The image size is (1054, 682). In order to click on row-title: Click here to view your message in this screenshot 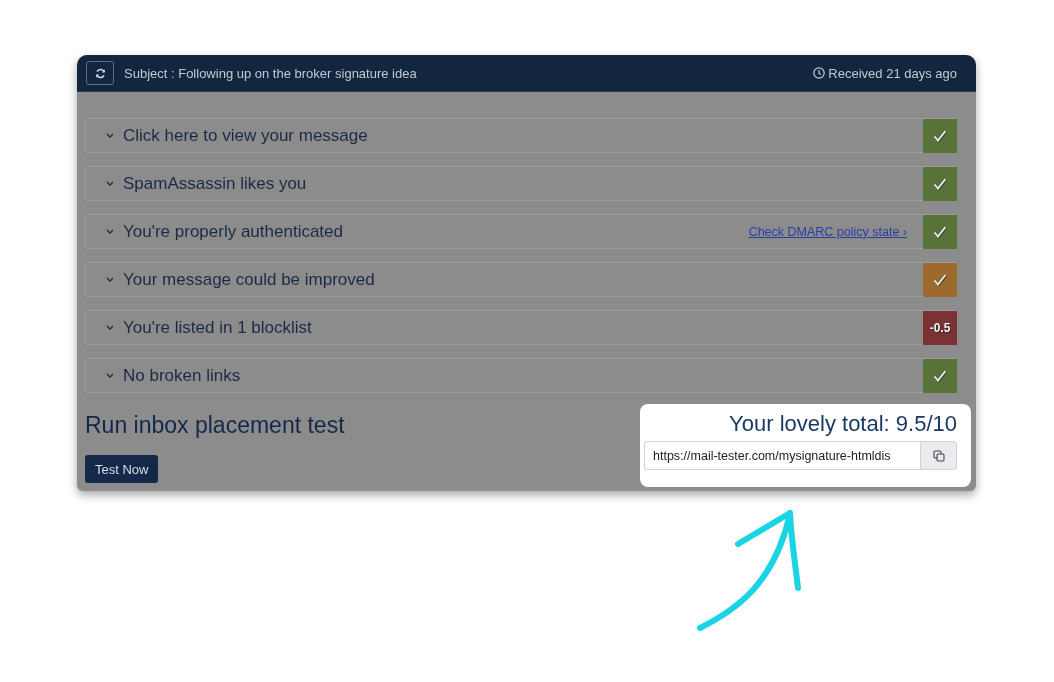, I will do `click(245, 135)`.